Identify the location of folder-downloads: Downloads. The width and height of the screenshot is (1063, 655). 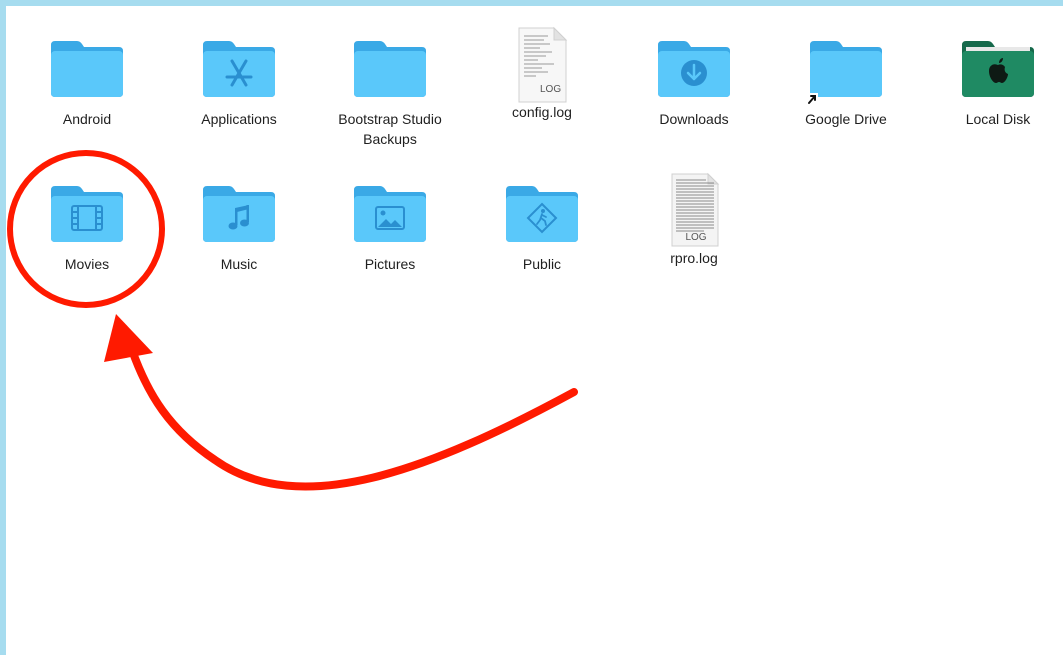
(694, 81).